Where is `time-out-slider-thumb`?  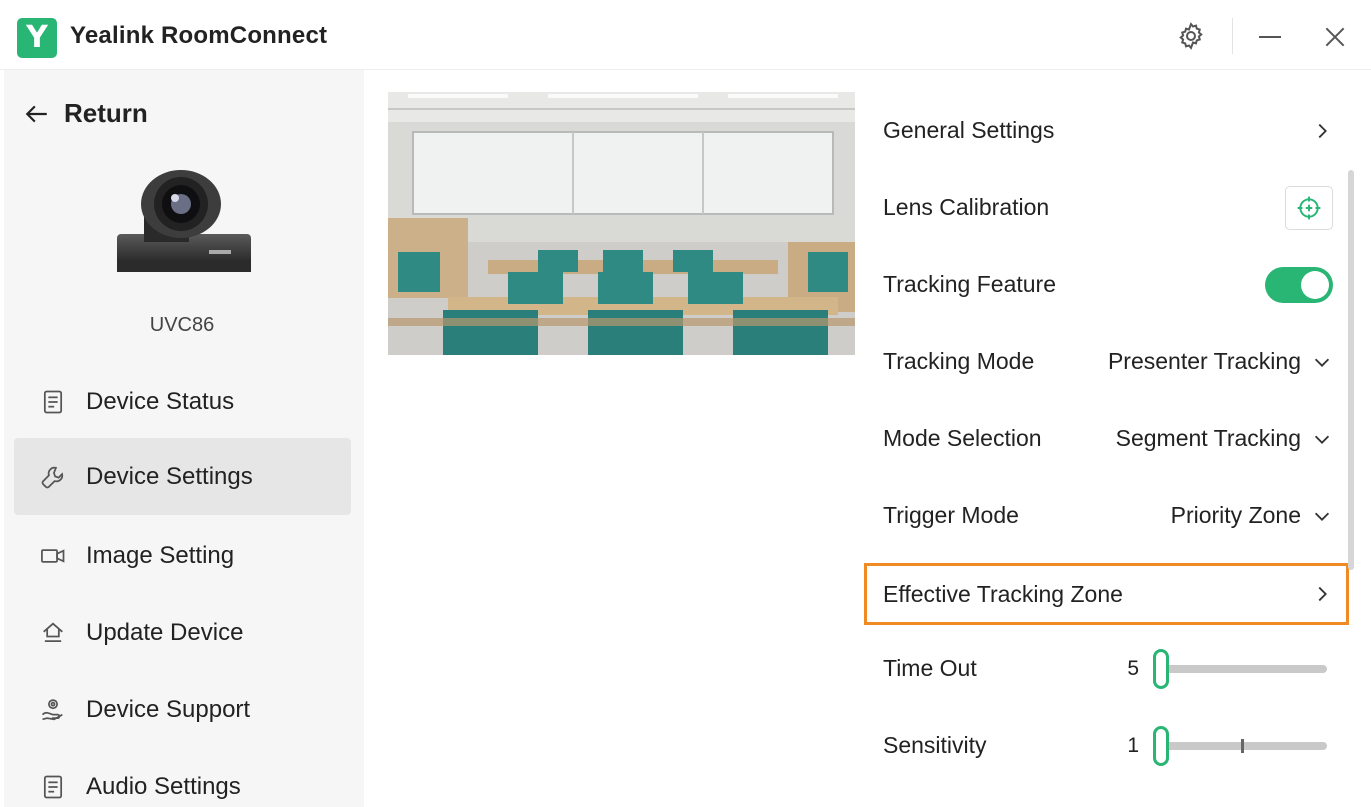
time-out-slider-thumb is located at coordinates (1161, 668).